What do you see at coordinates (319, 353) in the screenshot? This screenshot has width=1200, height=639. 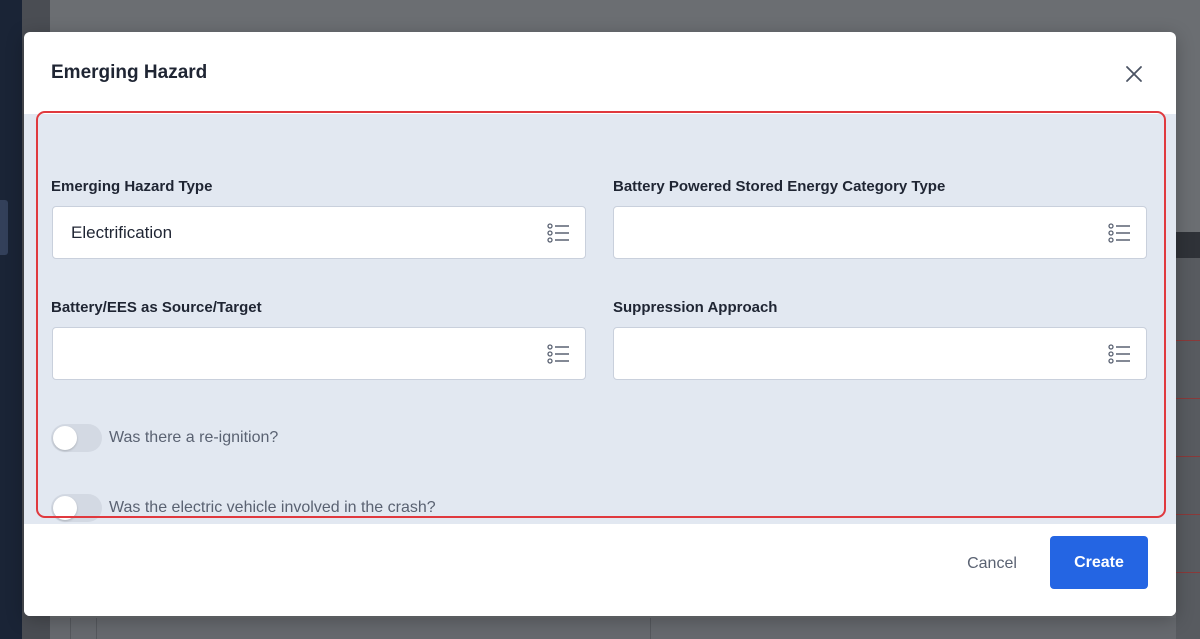 I see `battery-source-target-select` at bounding box center [319, 353].